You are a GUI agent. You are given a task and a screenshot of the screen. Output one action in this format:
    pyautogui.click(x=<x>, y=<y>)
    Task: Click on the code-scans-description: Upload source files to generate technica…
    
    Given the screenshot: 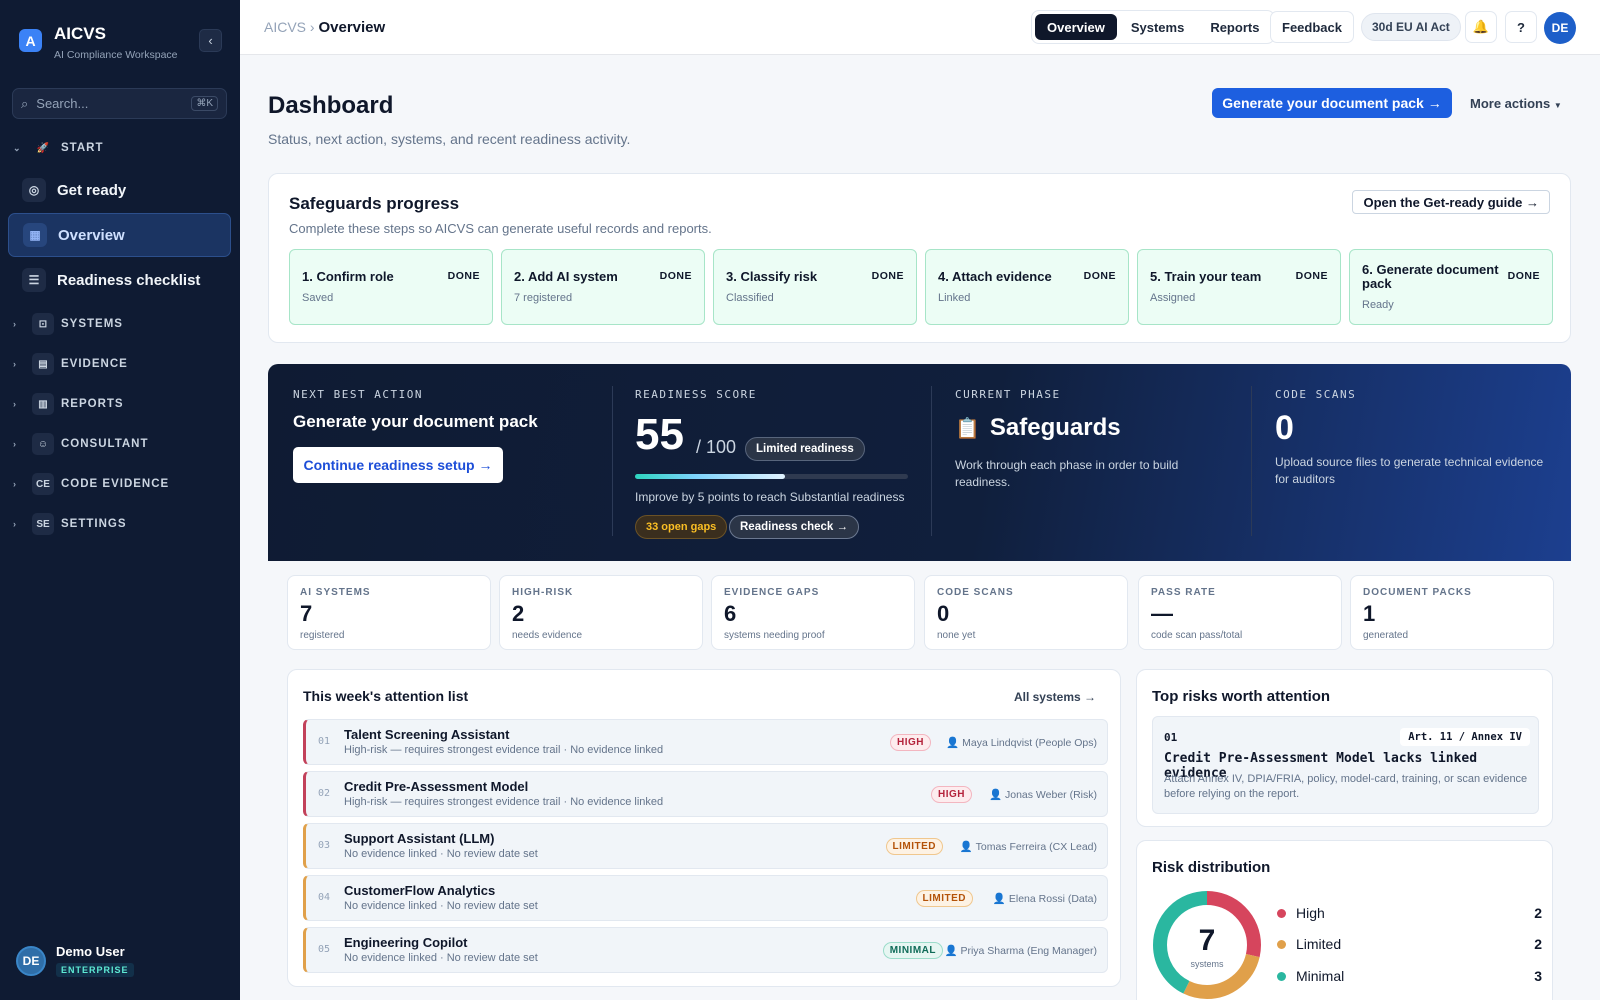 What is the action you would take?
    pyautogui.click(x=1409, y=470)
    